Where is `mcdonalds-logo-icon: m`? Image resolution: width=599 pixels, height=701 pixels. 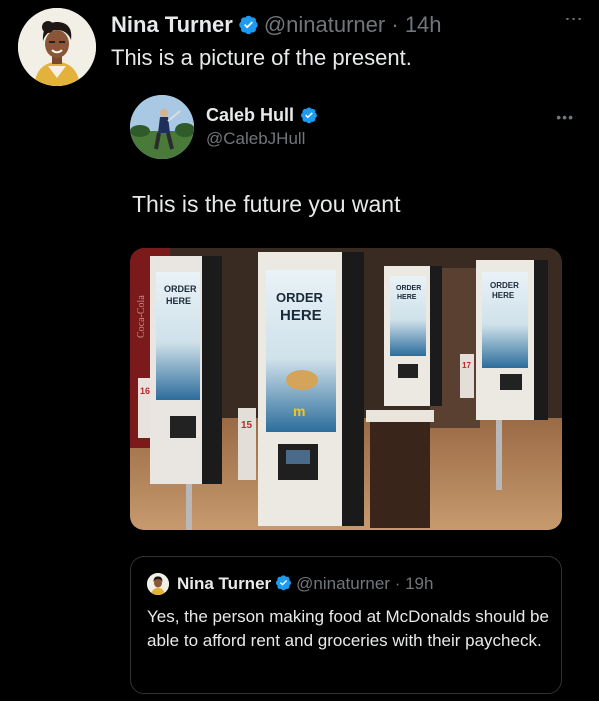 mcdonalds-logo-icon: m is located at coordinates (299, 411).